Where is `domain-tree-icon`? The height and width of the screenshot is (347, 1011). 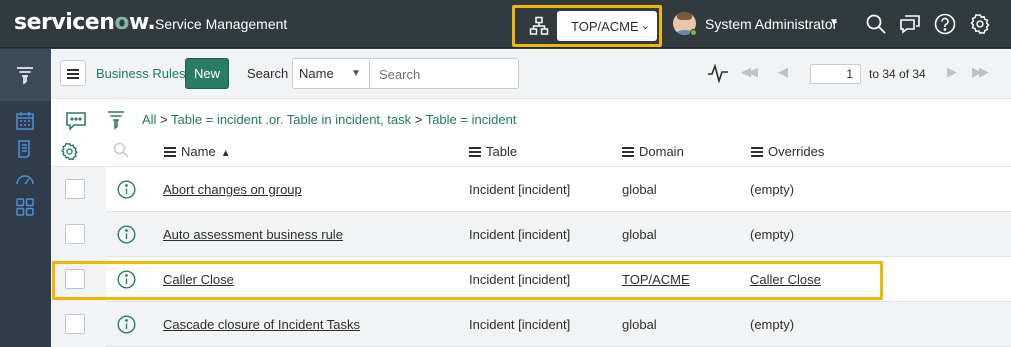
domain-tree-icon is located at coordinates (539, 26).